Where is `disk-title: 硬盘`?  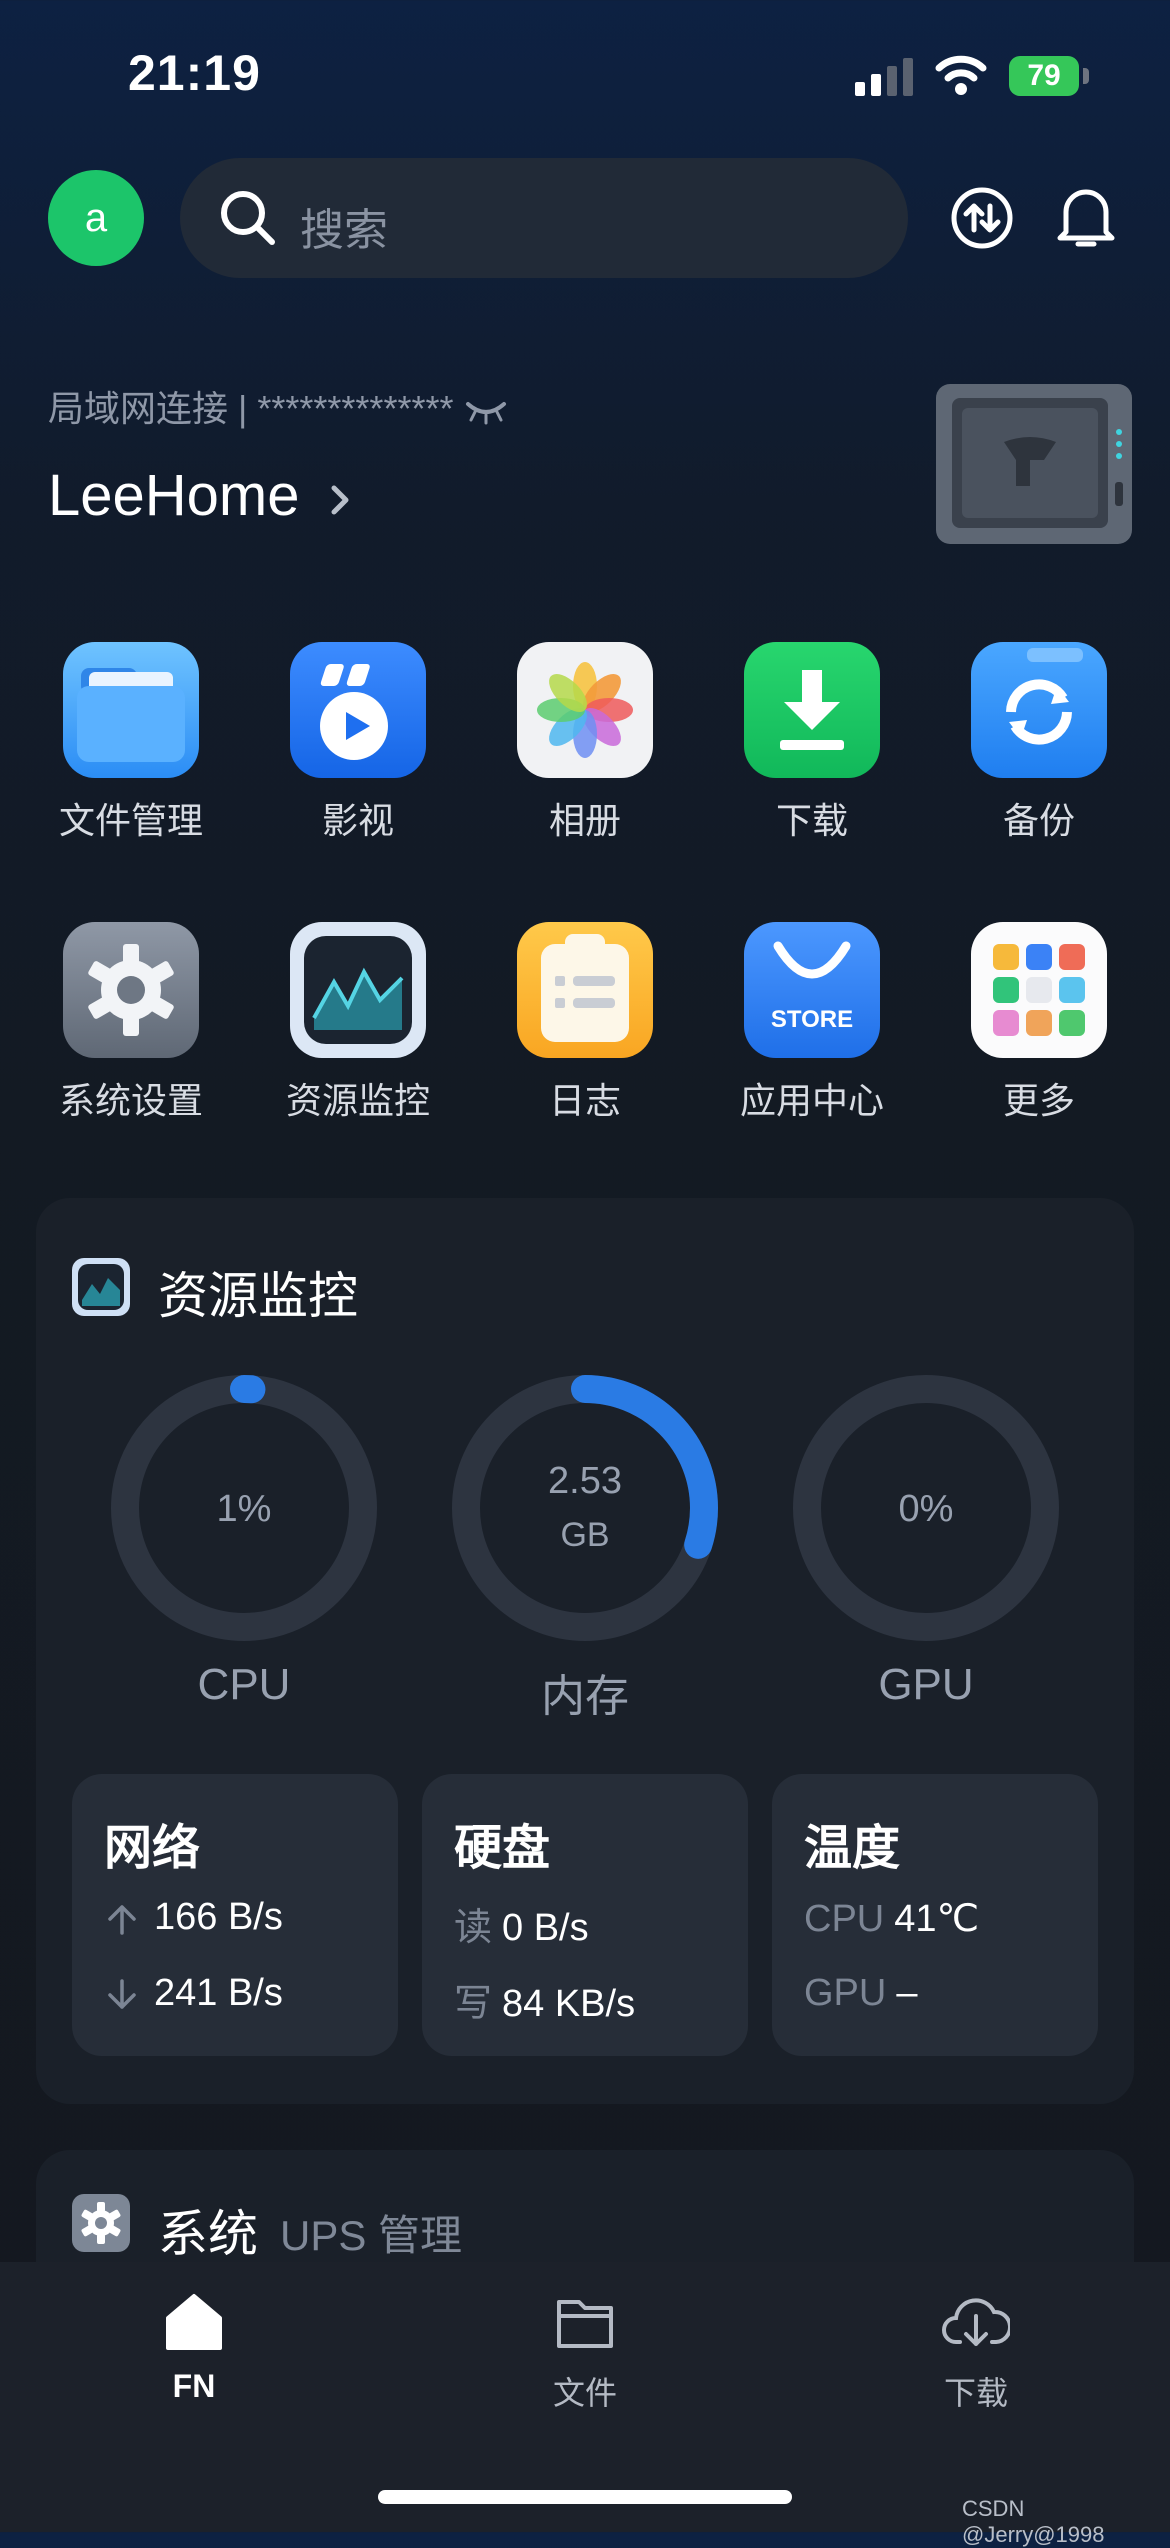 disk-title: 硬盘 is located at coordinates (502, 1848).